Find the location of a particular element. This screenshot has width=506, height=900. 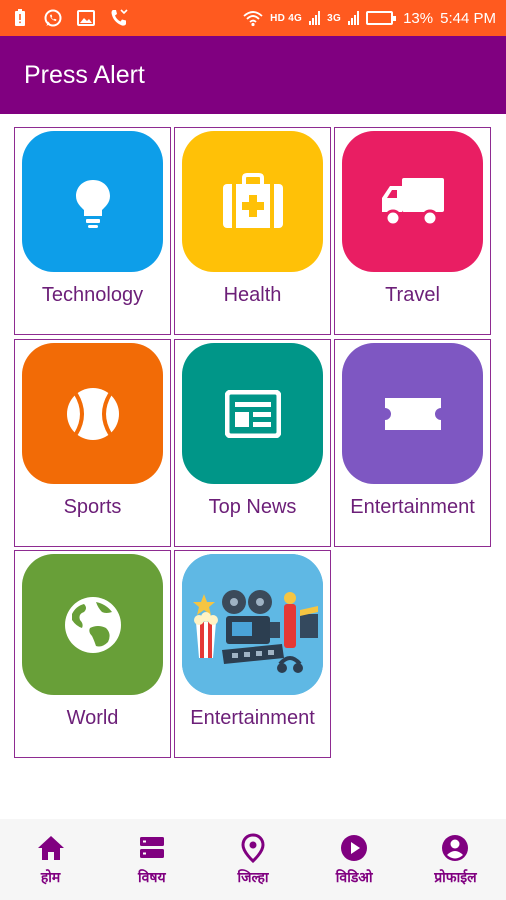

lightbulb-icon is located at coordinates (92, 203).